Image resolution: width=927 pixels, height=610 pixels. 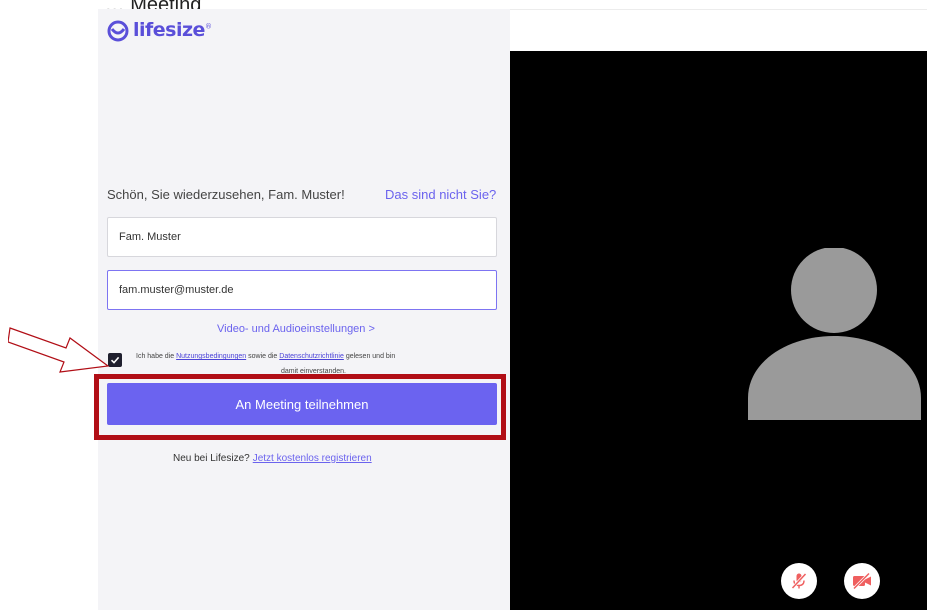 I want to click on mic-muted-icon, so click(x=799, y=581).